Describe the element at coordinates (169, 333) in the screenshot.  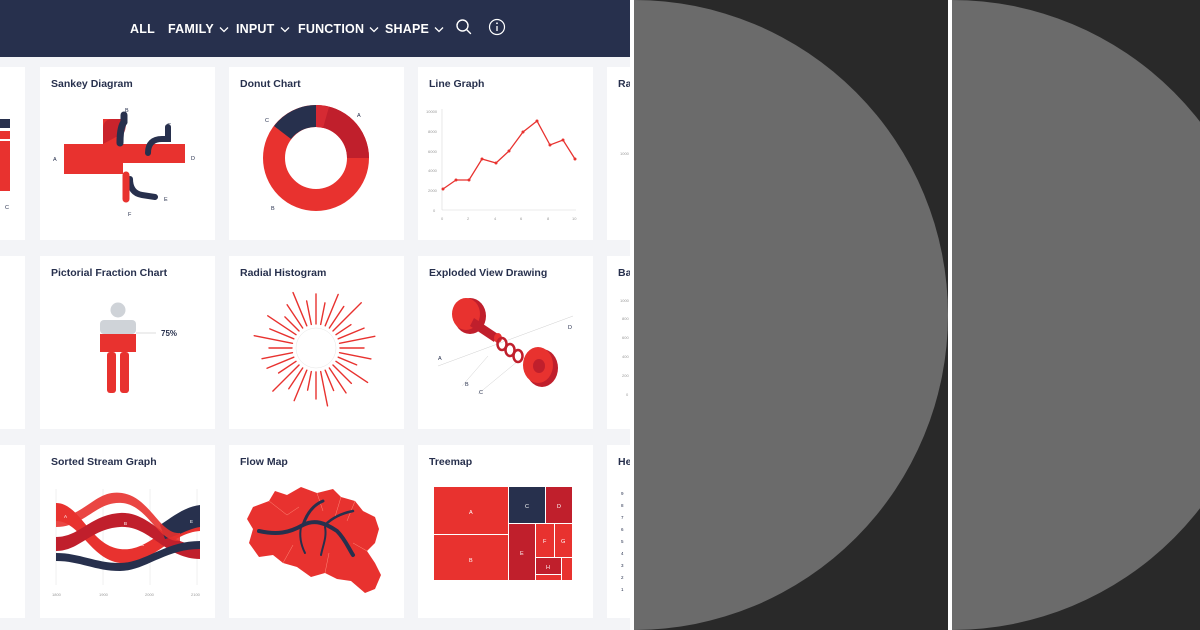
I see `fraction-value-label: 75%` at that location.